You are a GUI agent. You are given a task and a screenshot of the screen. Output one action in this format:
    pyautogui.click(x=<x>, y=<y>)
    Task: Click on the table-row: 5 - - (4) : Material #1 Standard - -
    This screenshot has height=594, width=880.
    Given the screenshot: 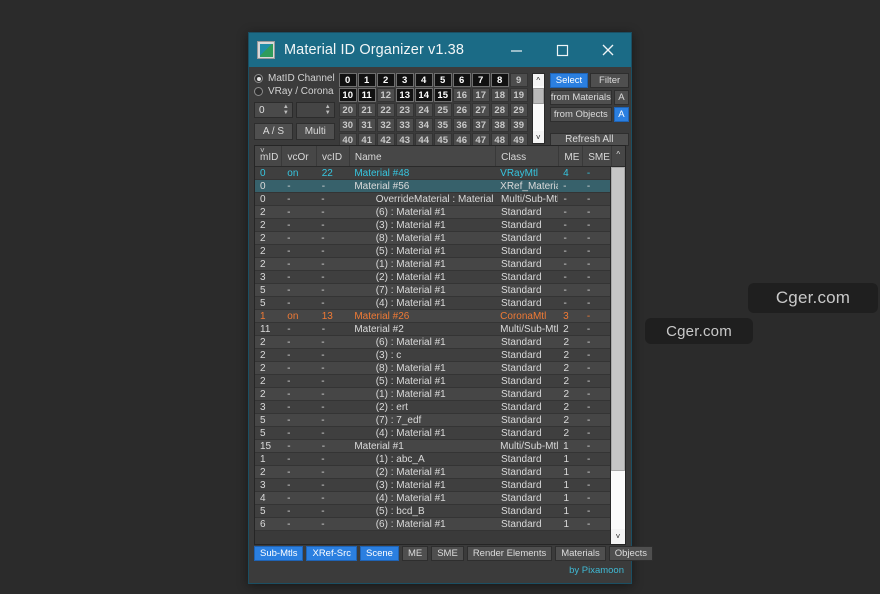 What is the action you would take?
    pyautogui.click(x=432, y=303)
    